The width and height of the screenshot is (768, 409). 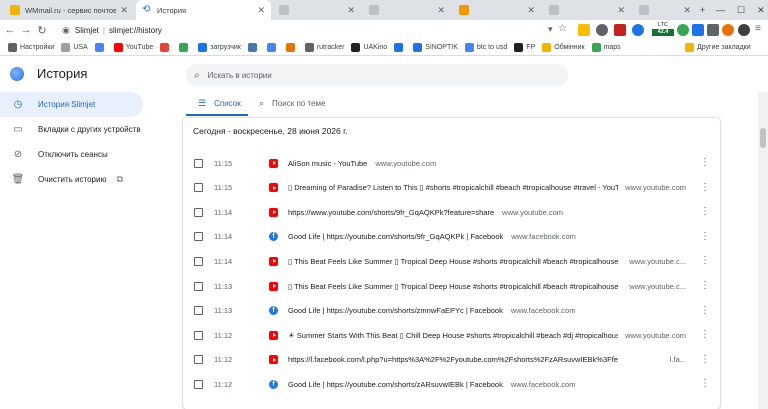 What do you see at coordinates (698, 30) in the screenshot?
I see `download-icon` at bounding box center [698, 30].